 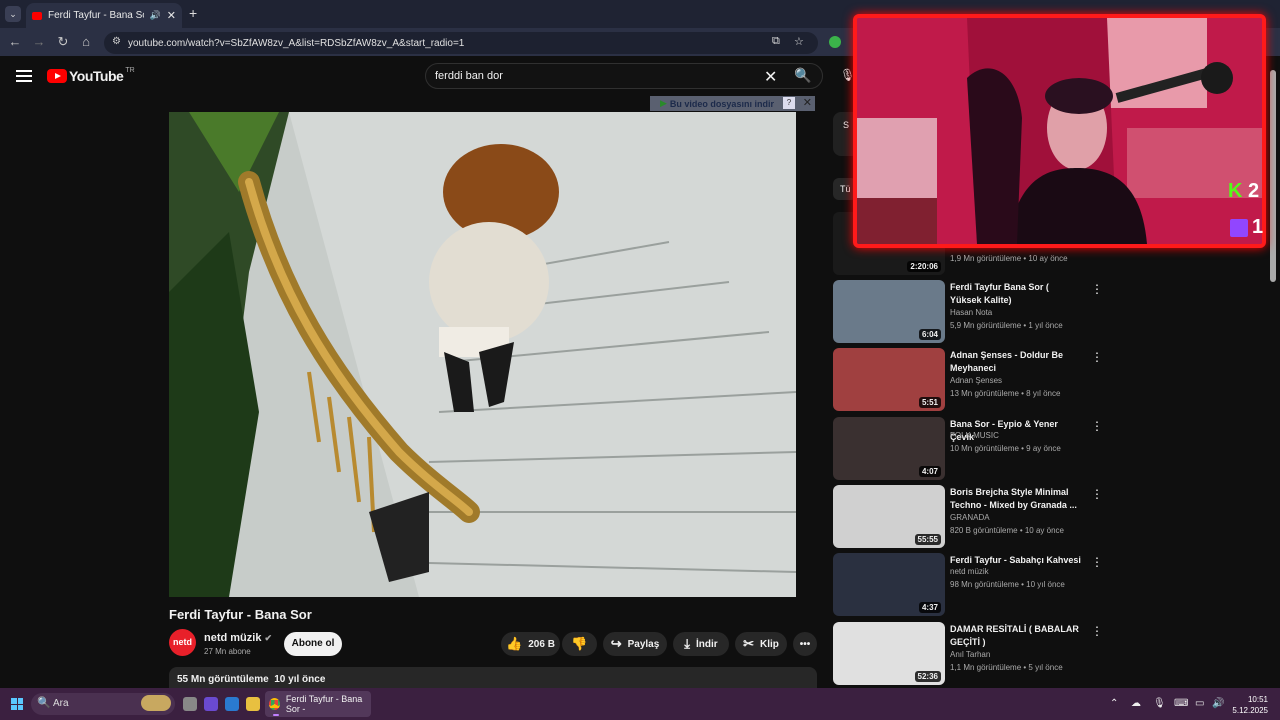 I want to click on system-clock: 10:51 5.12.2025, so click(x=1250, y=705).